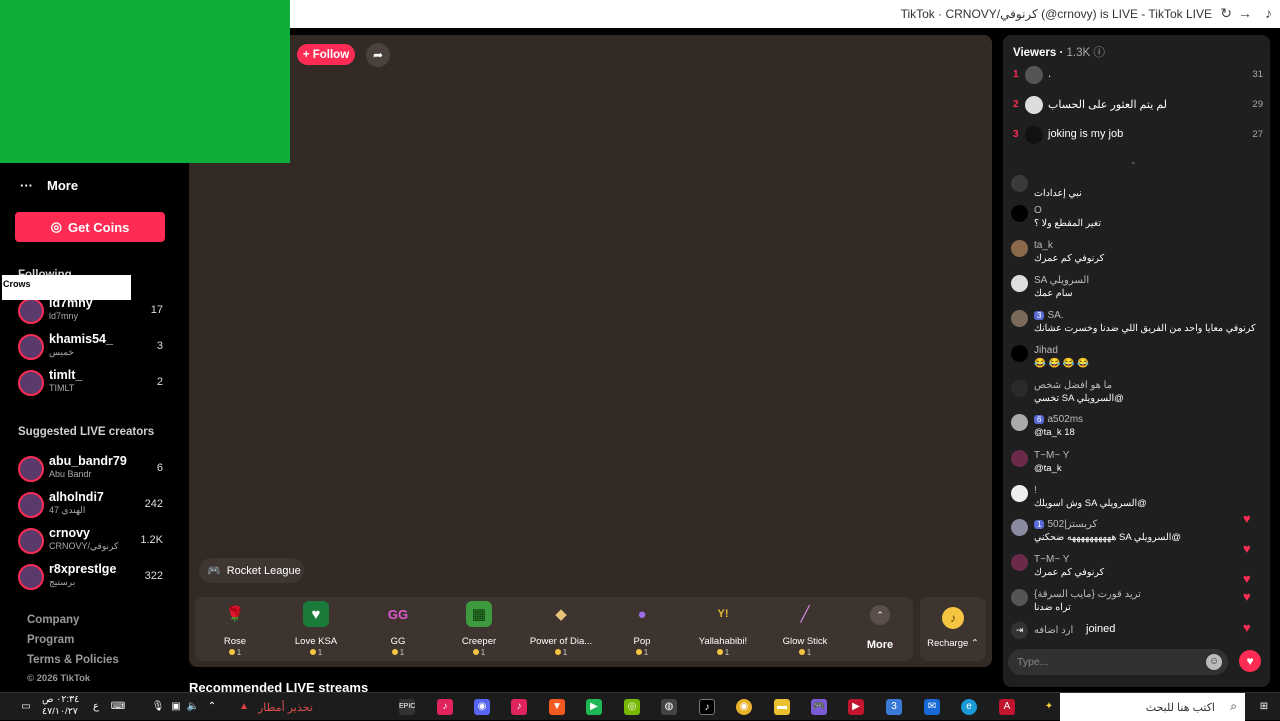  Describe the element at coordinates (407, 707) in the screenshot. I see `epic-games-icon: EPIC` at that location.